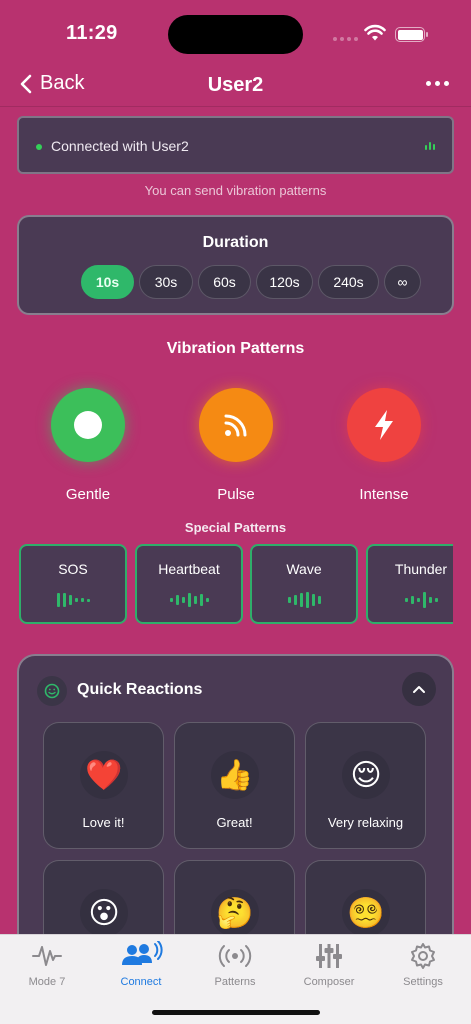 Image resolution: width=471 pixels, height=1024 pixels. What do you see at coordinates (366, 775) in the screenshot?
I see `relieved-face-icon: 😌` at bounding box center [366, 775].